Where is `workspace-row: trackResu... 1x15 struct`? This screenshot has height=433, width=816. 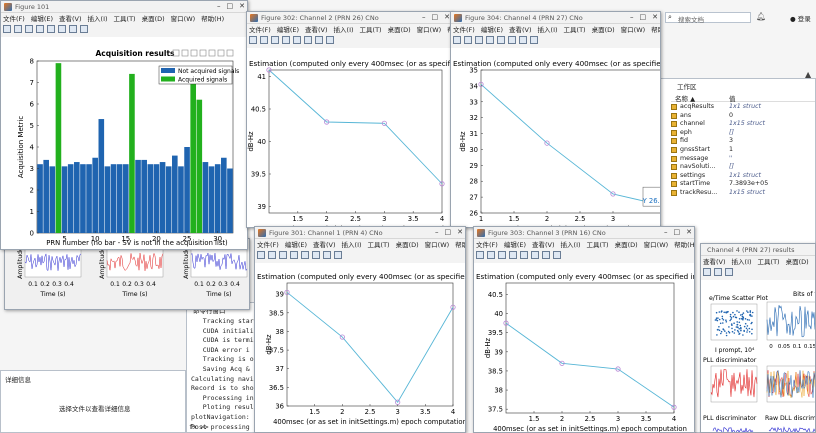 workspace-row: trackResu... 1x15 struct is located at coordinates (743, 193).